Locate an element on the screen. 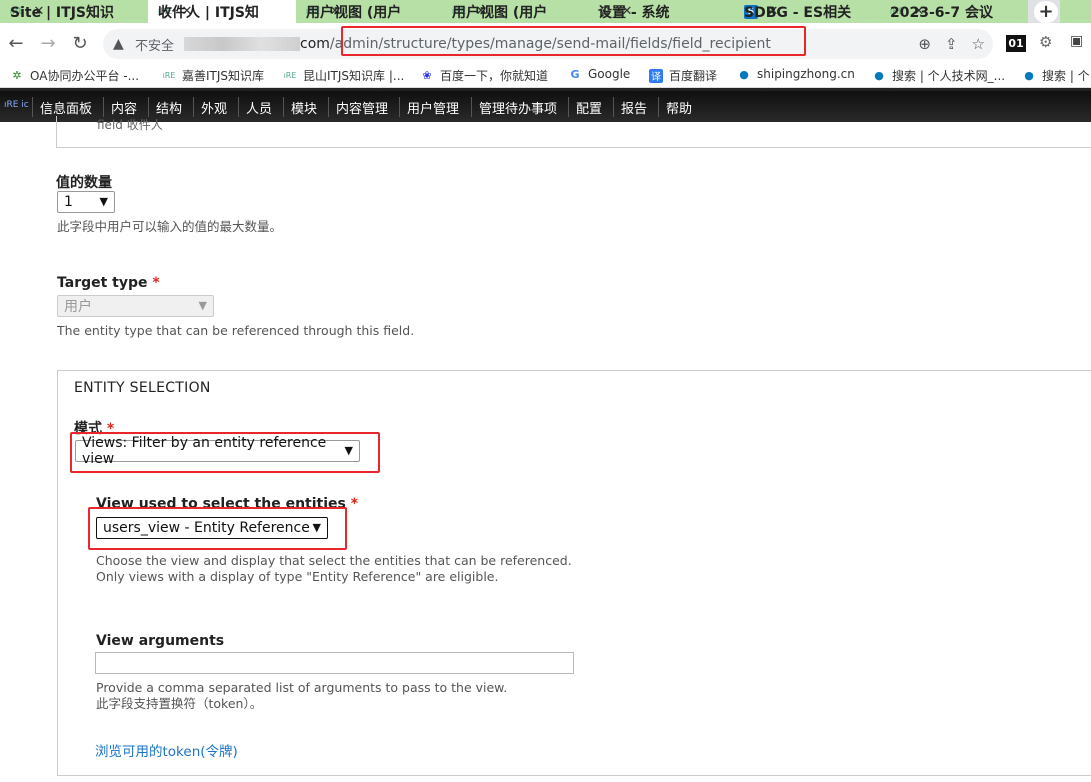 The width and height of the screenshot is (1091, 782). previous-field-label: field 收件人 is located at coordinates (130, 125).